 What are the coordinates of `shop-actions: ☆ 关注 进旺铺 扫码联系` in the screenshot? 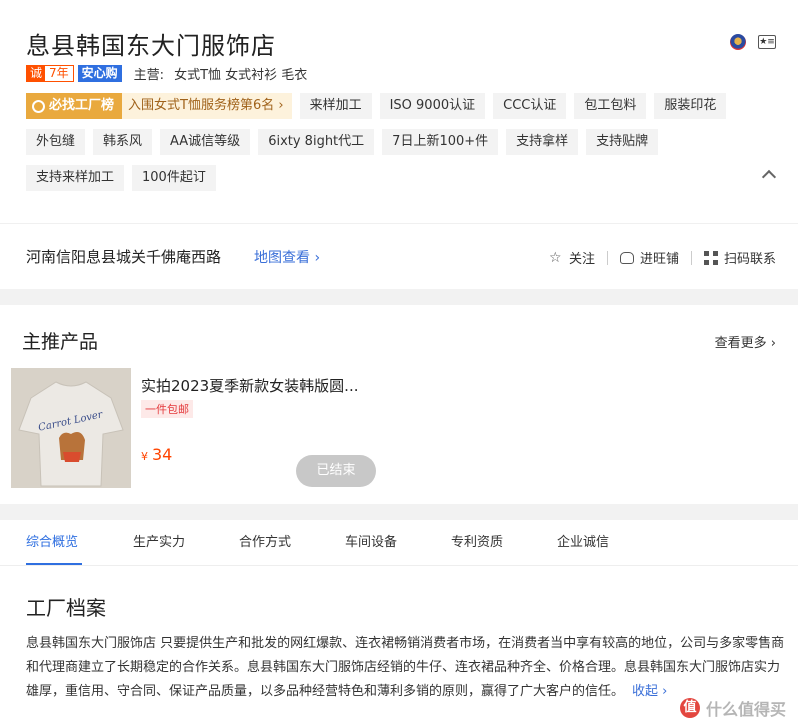 It's located at (662, 257).